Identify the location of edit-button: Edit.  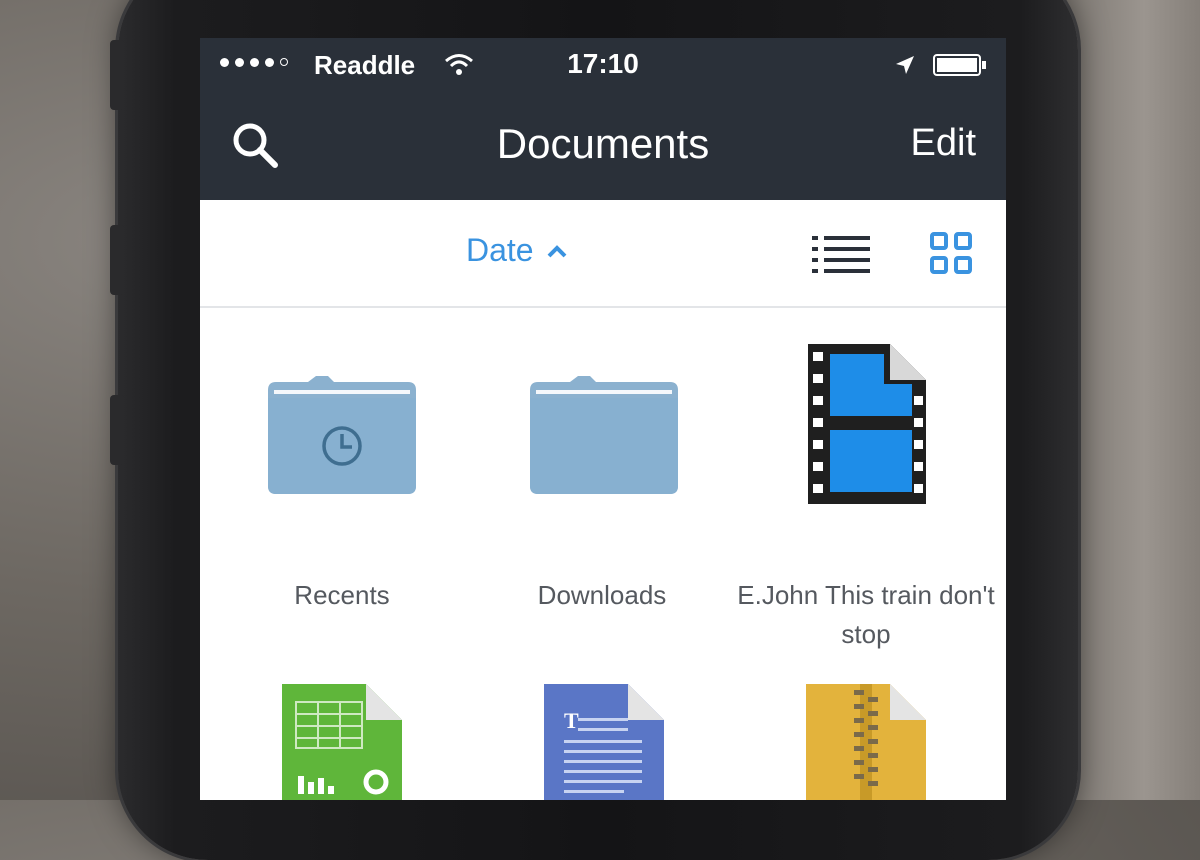
(943, 143).